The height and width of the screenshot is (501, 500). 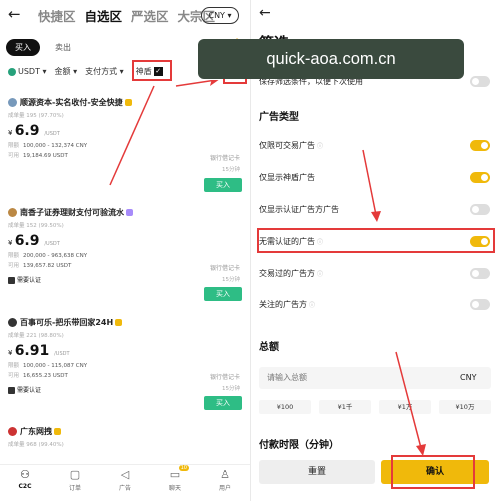 I want to click on diamond-badge-icon, so click(x=129, y=212).